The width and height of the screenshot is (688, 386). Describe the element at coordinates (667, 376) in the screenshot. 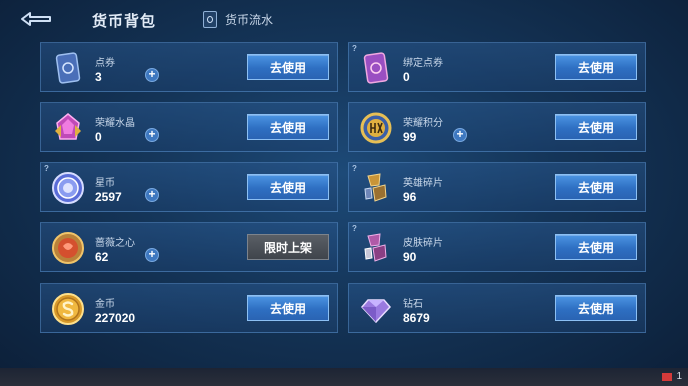

I see `status-indicator-icon` at that location.